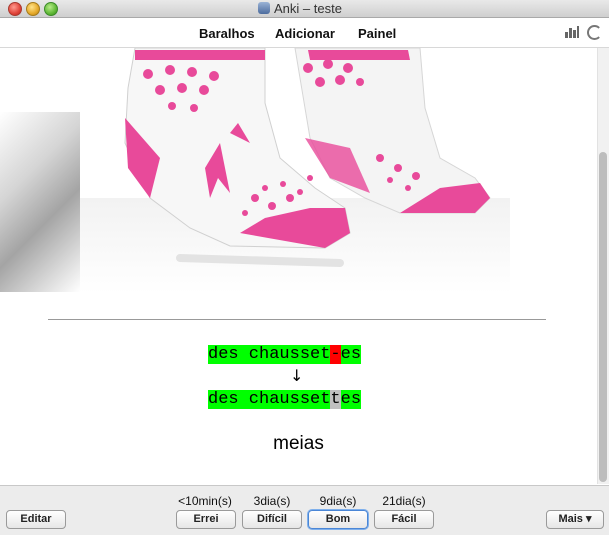  What do you see at coordinates (269, 399) in the screenshot?
I see `correct-segment-good: des chausset` at bounding box center [269, 399].